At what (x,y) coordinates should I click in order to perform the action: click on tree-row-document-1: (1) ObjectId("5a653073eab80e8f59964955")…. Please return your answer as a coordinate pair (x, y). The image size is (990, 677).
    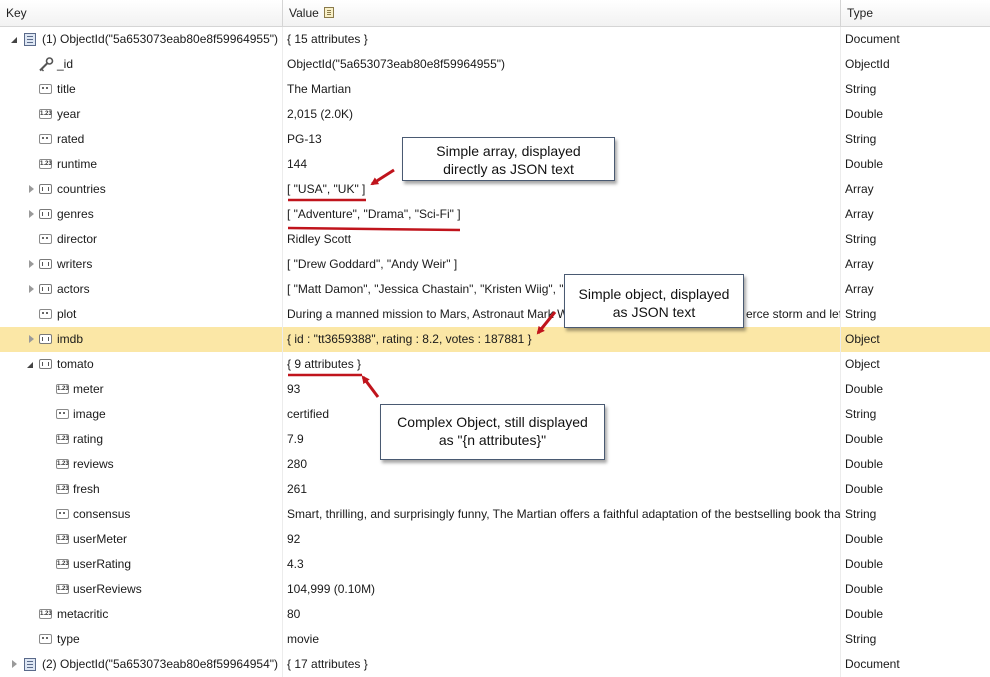
    Looking at the image, I should click on (495, 39).